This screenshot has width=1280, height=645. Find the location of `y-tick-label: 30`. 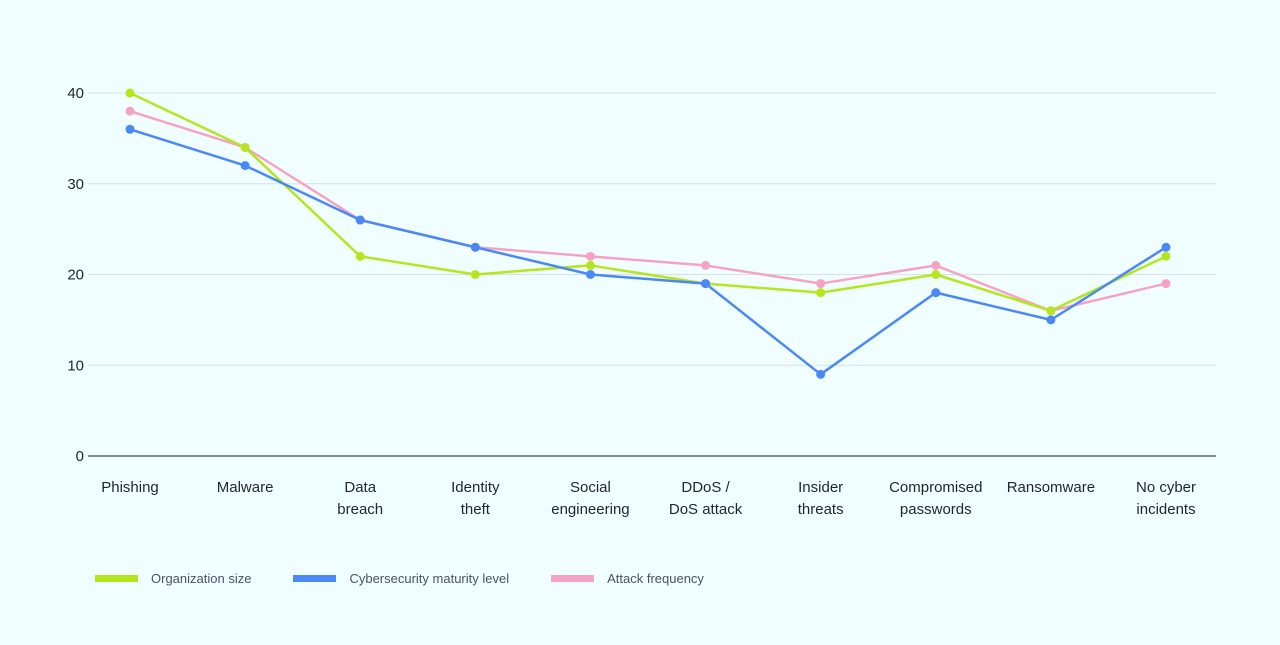

y-tick-label: 30 is located at coordinates (75, 184).